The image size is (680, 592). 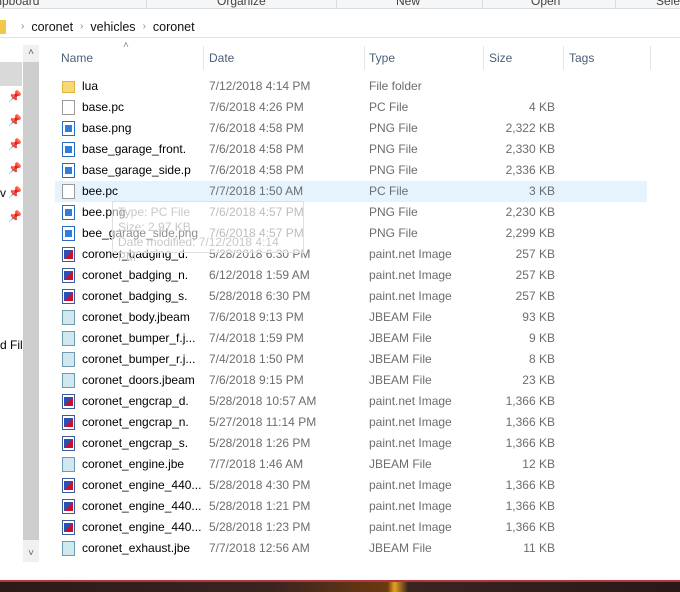 What do you see at coordinates (263, 401) in the screenshot?
I see `file-date: 5/28/2018 10:57 AM` at bounding box center [263, 401].